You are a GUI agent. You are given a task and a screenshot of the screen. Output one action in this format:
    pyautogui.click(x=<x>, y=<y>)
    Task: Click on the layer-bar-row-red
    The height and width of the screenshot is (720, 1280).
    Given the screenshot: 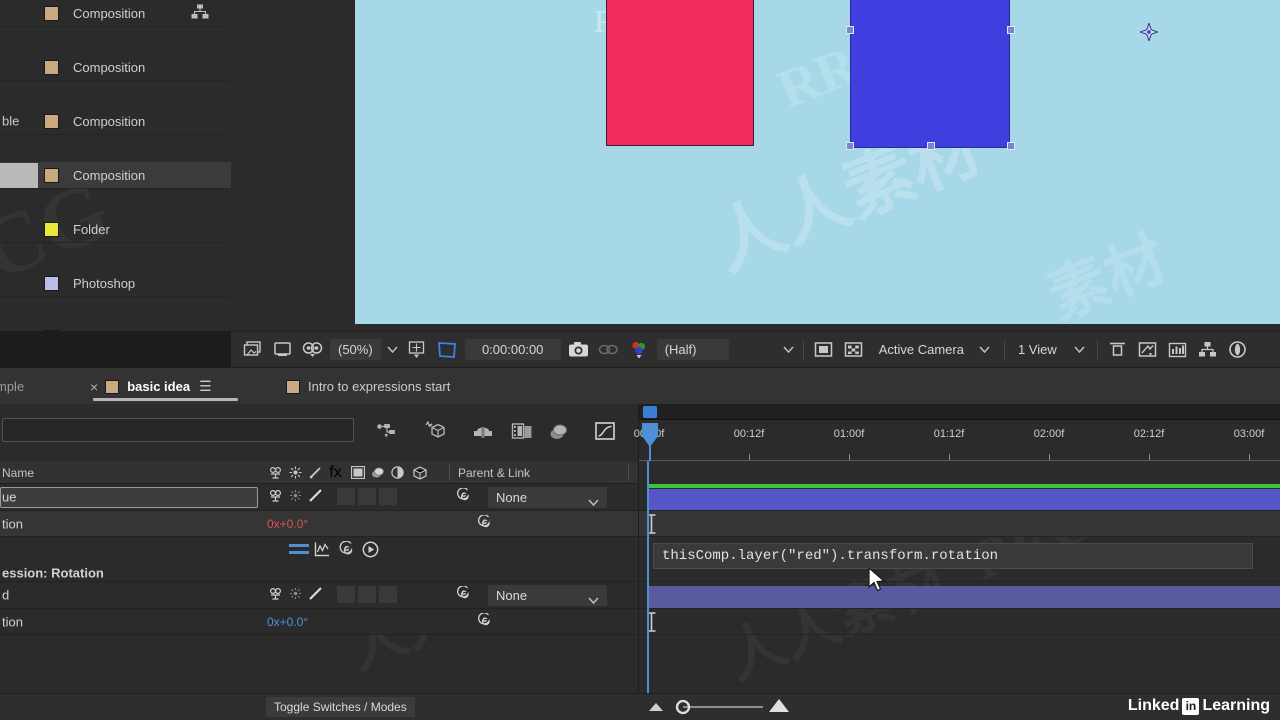 What is the action you would take?
    pyautogui.click(x=959, y=595)
    